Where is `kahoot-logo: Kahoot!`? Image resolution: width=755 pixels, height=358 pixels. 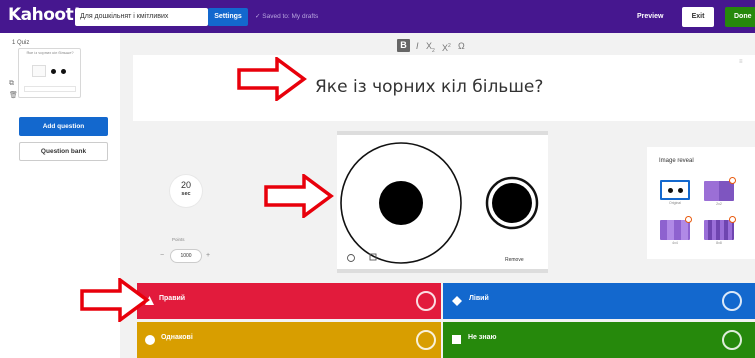
kahoot-logo: Kahoot! is located at coordinates (44, 15).